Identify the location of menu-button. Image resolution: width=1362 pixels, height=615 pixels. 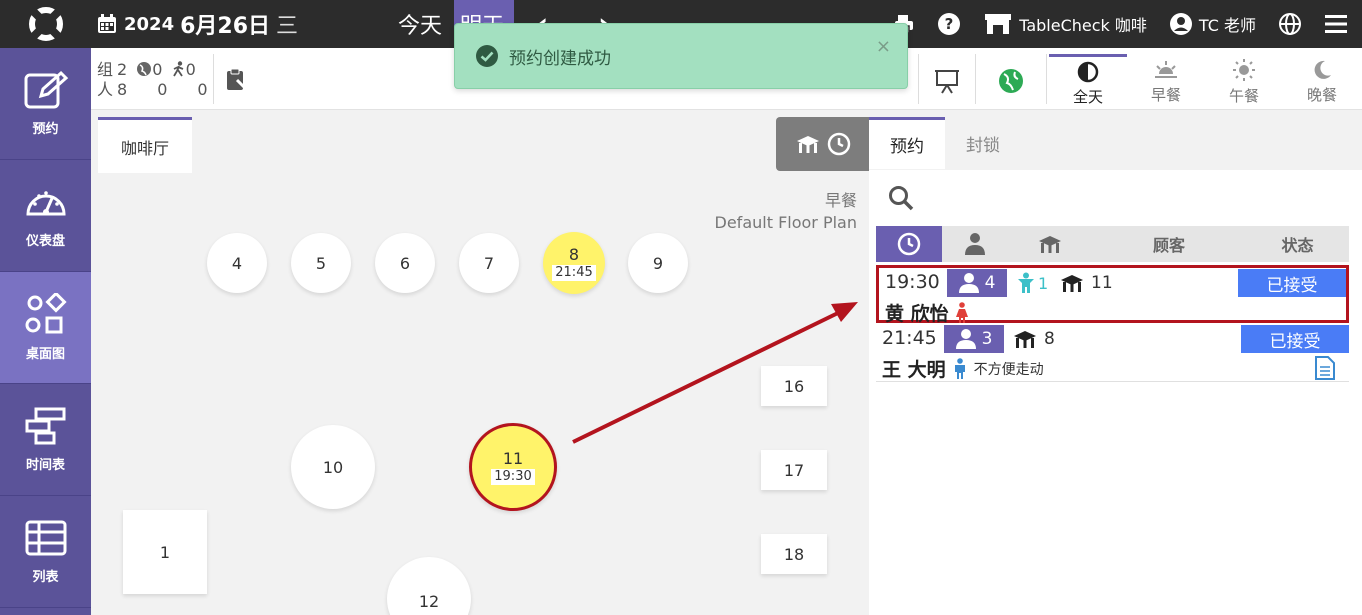
(1336, 24).